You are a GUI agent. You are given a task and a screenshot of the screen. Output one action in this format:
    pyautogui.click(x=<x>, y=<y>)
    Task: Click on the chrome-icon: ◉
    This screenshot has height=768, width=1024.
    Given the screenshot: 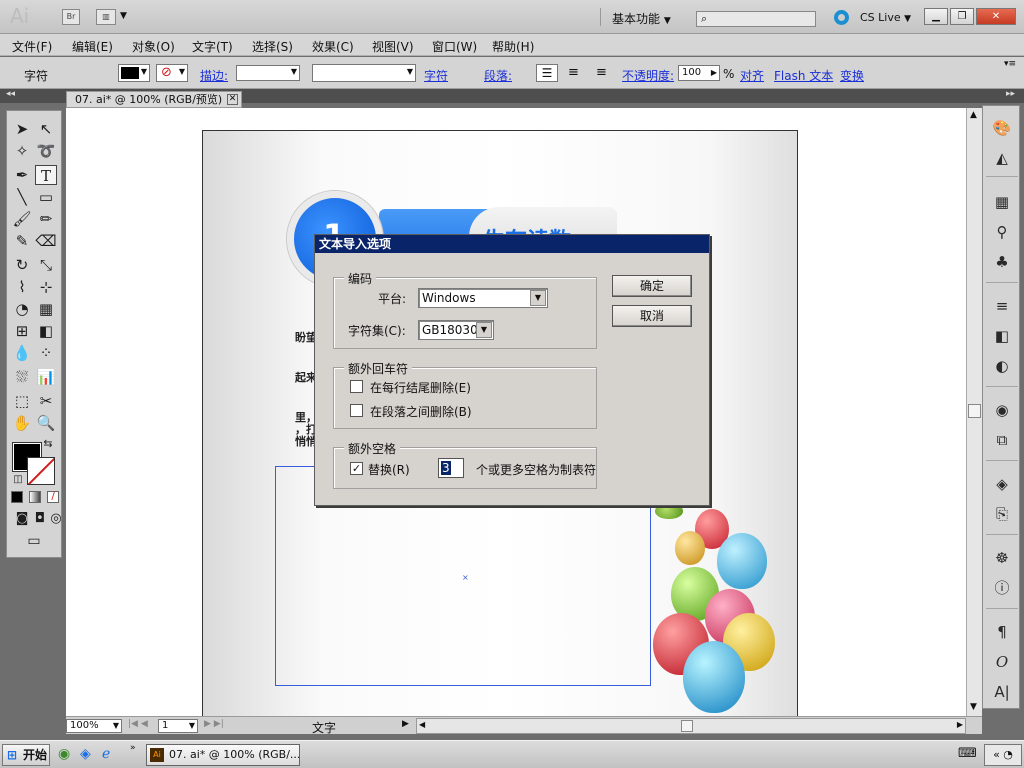 What is the action you would take?
    pyautogui.click(x=64, y=754)
    